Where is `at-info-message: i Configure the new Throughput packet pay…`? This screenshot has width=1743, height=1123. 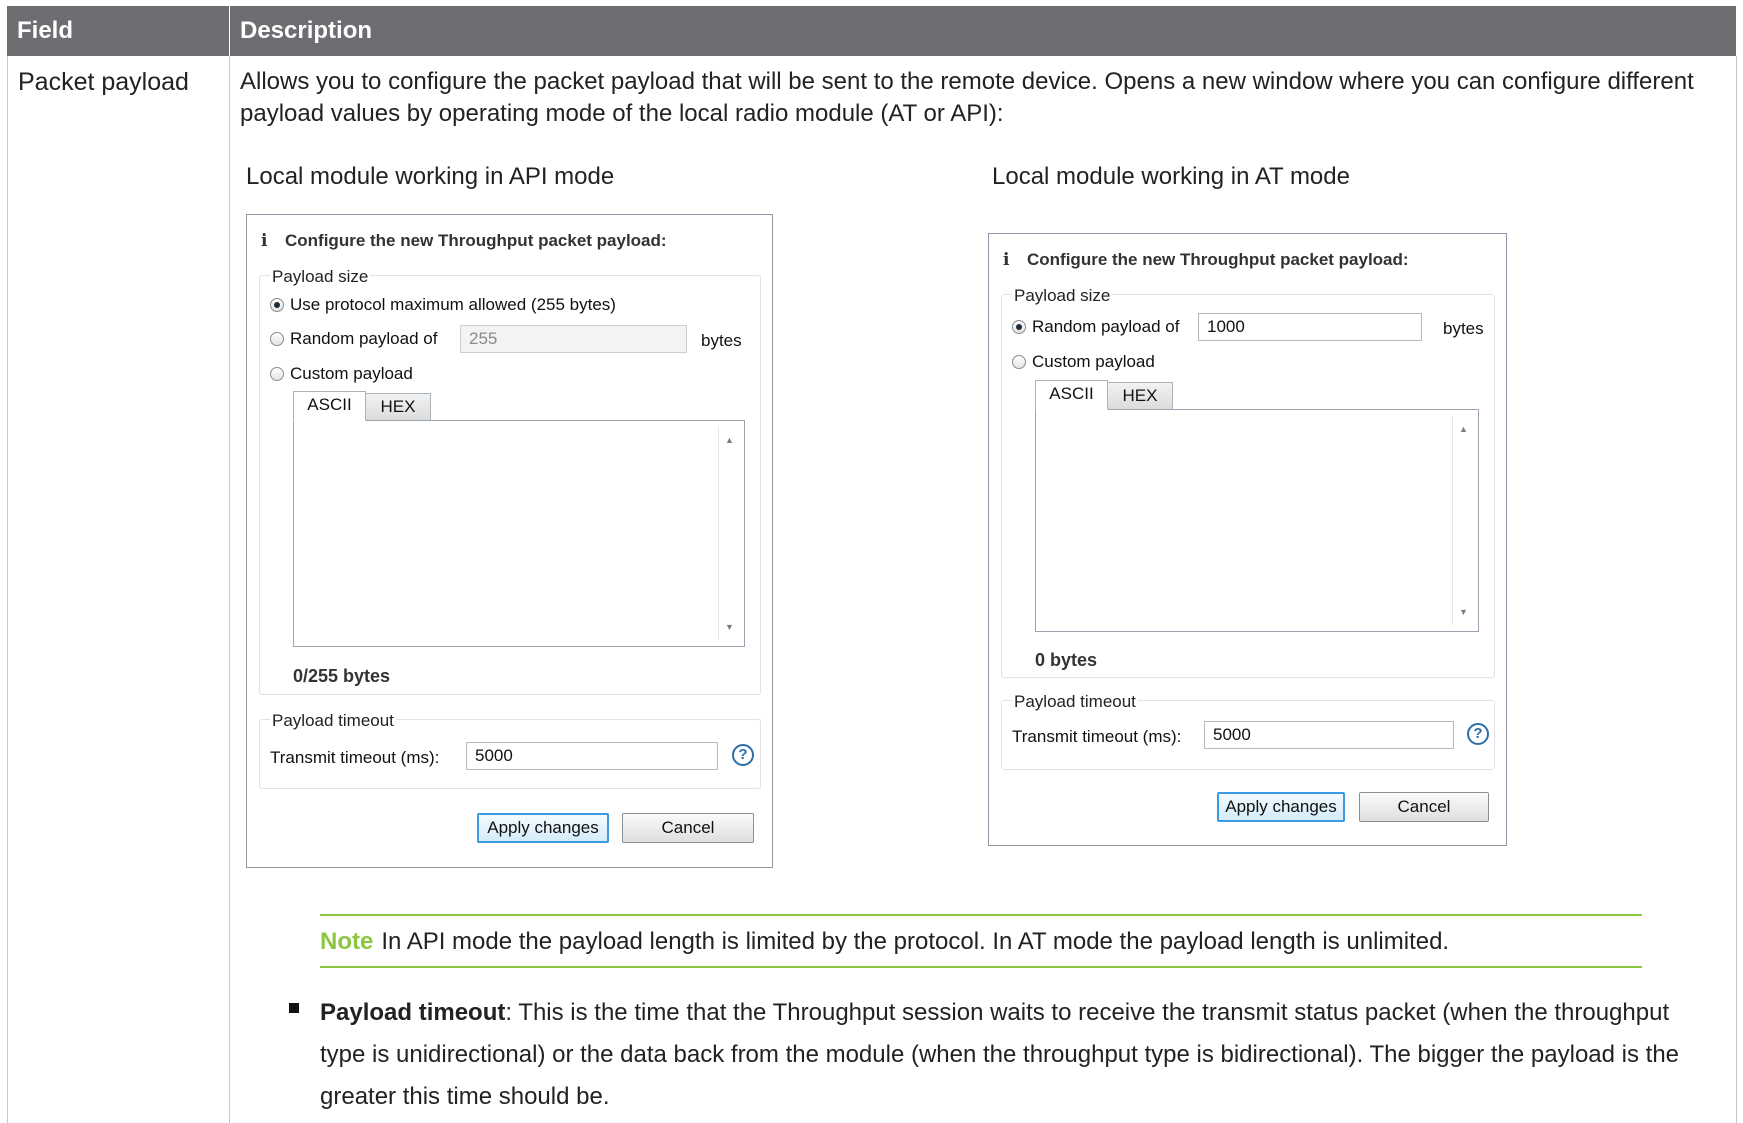
at-info-message: i Configure the new Throughput packet pay… is located at coordinates (1206, 260).